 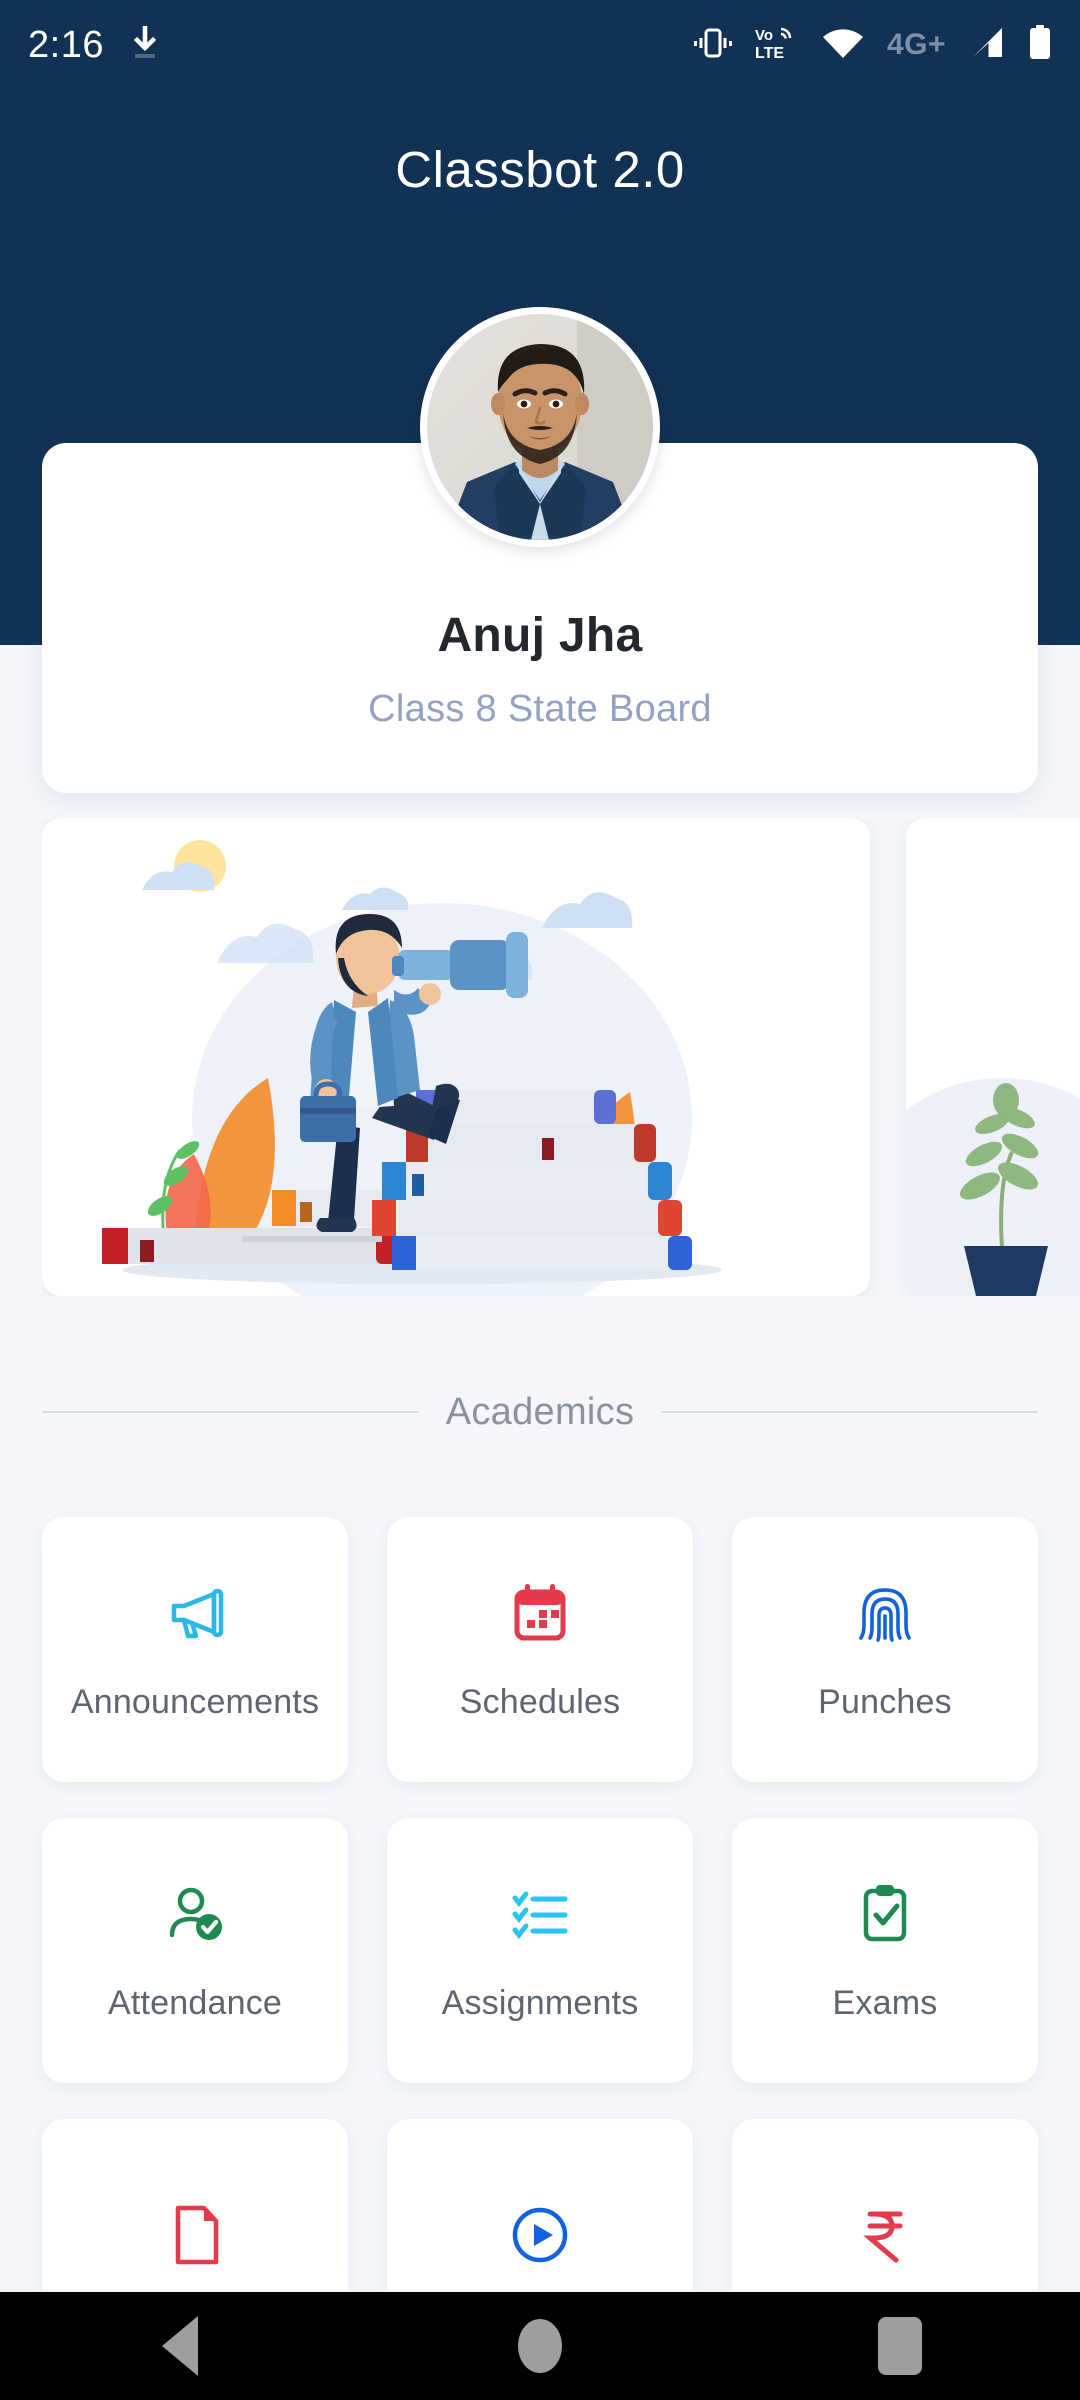 I want to click on back-button, so click(x=180, y=2346).